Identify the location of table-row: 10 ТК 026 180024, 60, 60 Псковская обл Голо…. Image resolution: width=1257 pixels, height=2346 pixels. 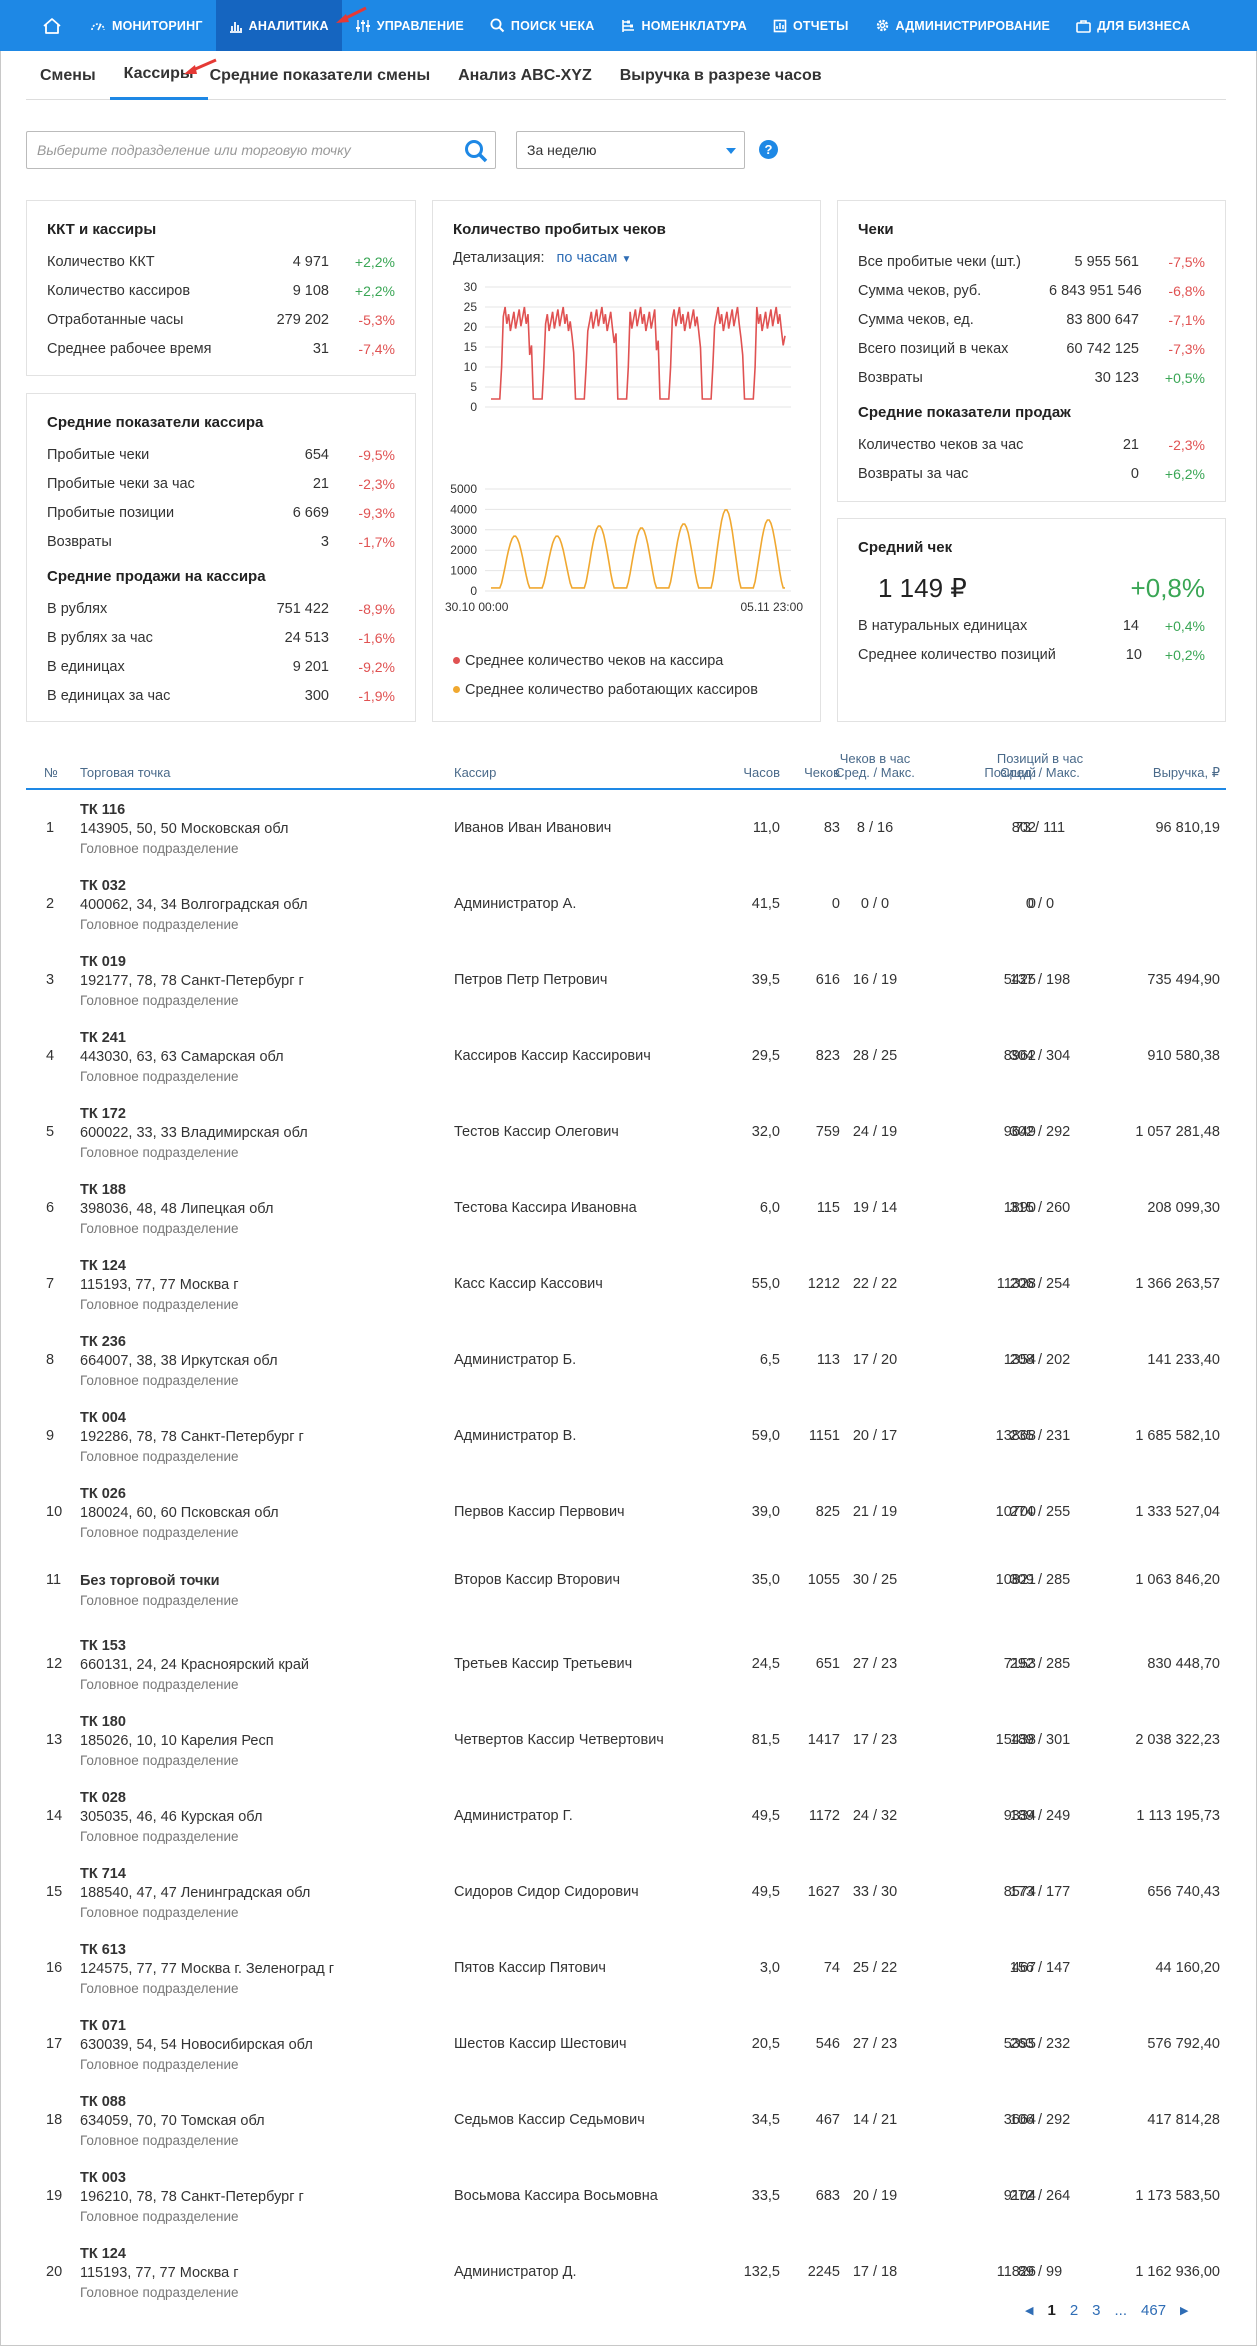
(626, 1512).